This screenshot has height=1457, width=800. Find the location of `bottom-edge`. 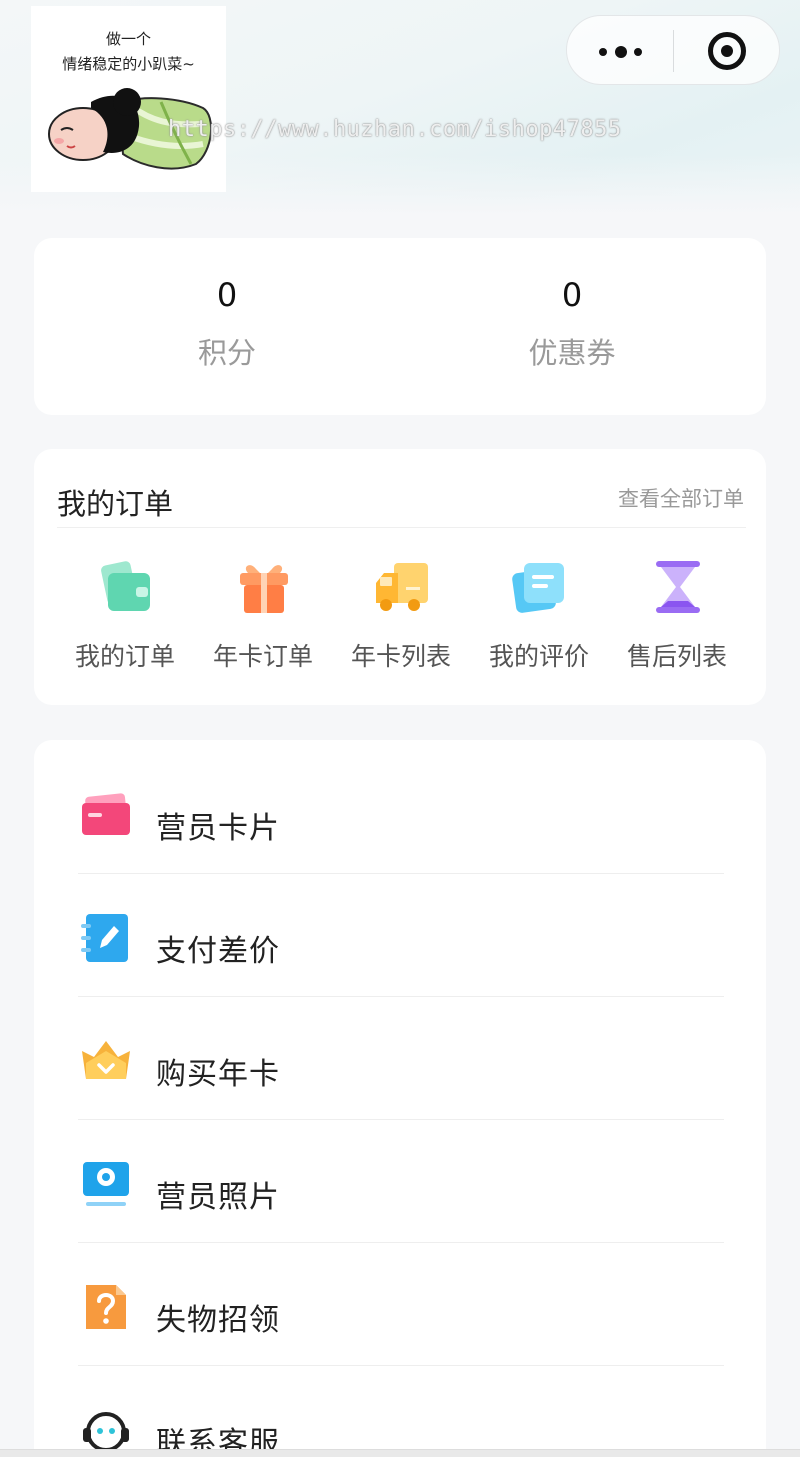

bottom-edge is located at coordinates (400, 1453).